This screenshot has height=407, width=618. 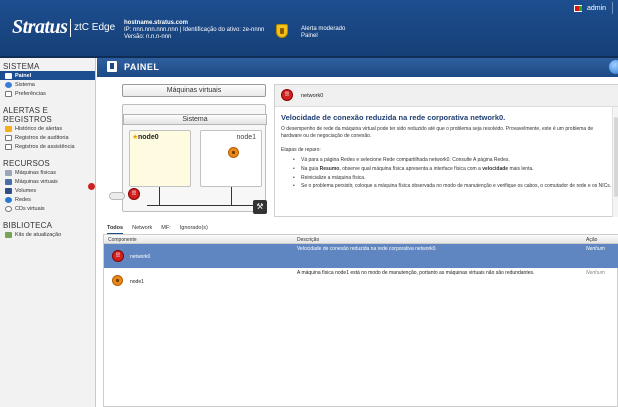 What do you see at coordinates (231, 196) in the screenshot?
I see `node1-wire` at bounding box center [231, 196].